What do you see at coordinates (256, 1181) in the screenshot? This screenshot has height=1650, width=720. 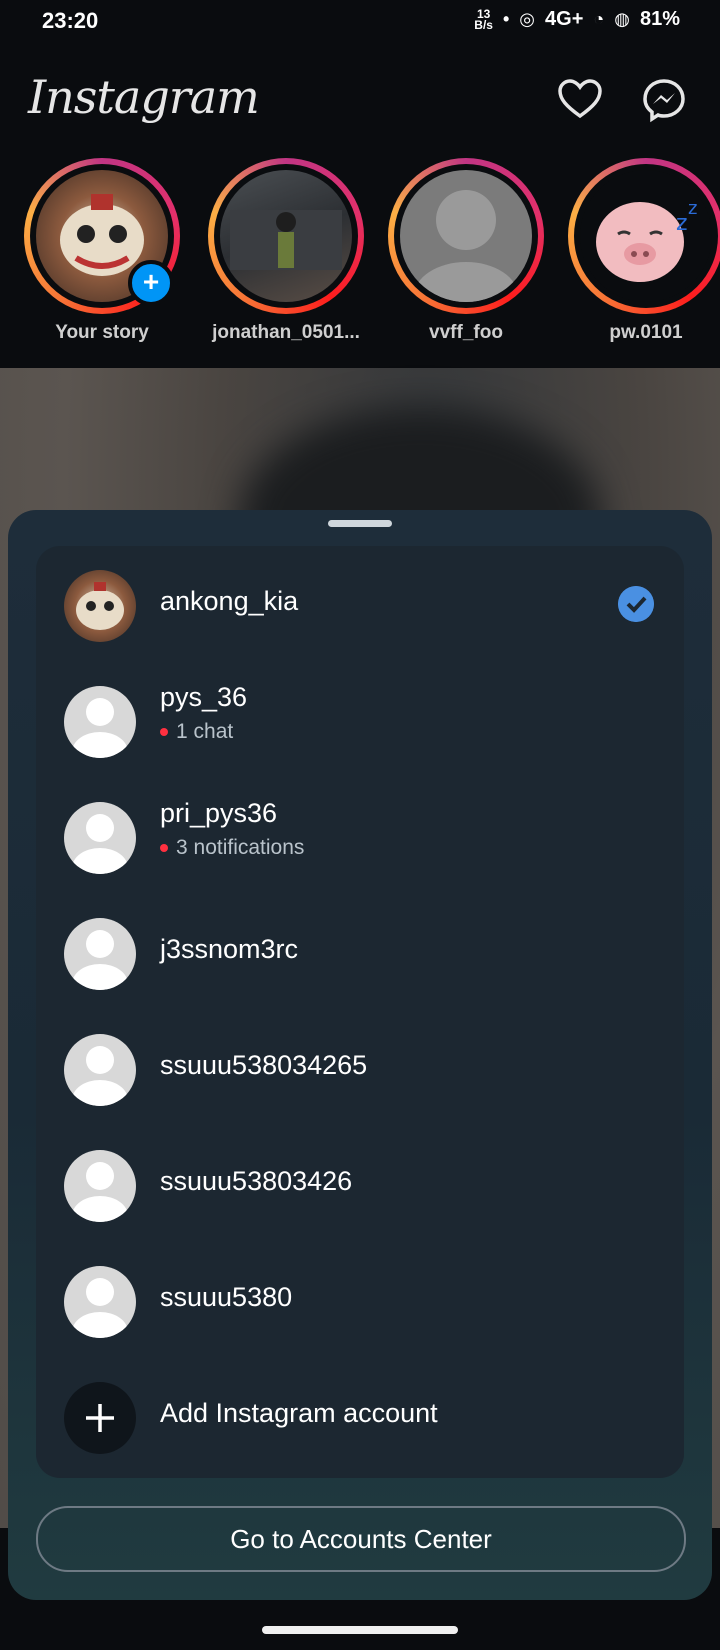 I see `account-username: ssuuu53803426` at bounding box center [256, 1181].